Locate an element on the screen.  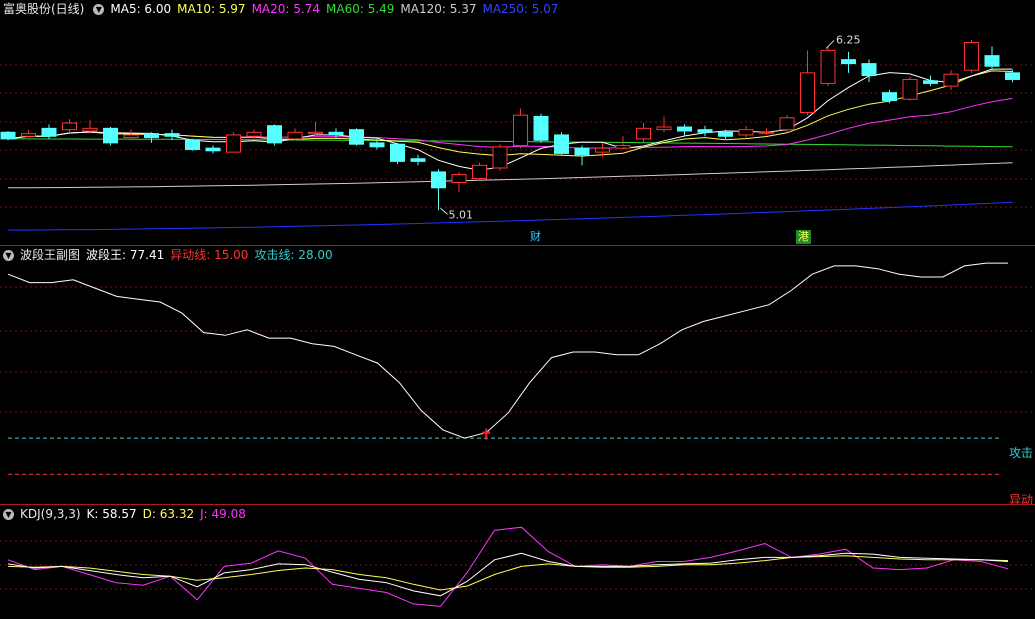
ma-legend-item-3: MA60: 5.49 is located at coordinates (360, 9).